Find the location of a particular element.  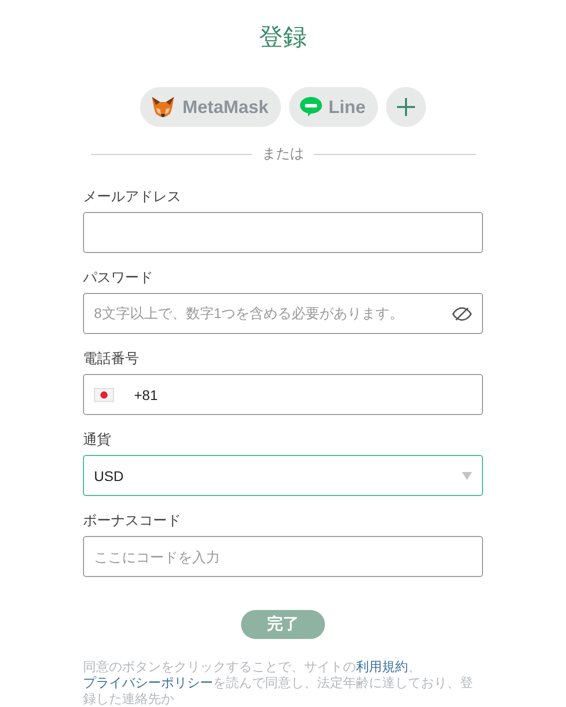

terms-link: 利用規約 is located at coordinates (382, 666).